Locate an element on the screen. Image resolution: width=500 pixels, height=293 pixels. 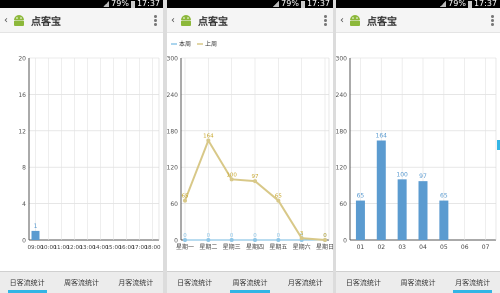
y-tick-label: 8 is located at coordinates (24, 168).